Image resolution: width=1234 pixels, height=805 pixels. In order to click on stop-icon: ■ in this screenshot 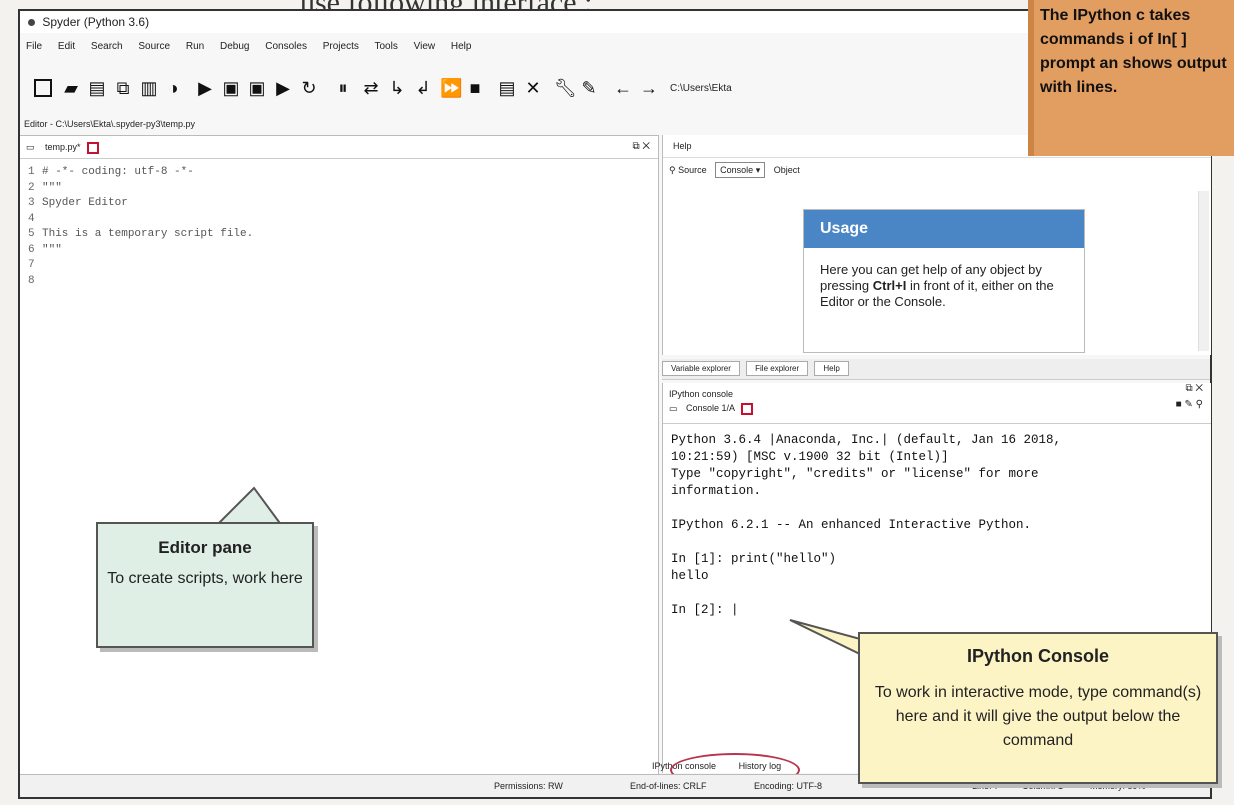, I will do `click(475, 88)`.